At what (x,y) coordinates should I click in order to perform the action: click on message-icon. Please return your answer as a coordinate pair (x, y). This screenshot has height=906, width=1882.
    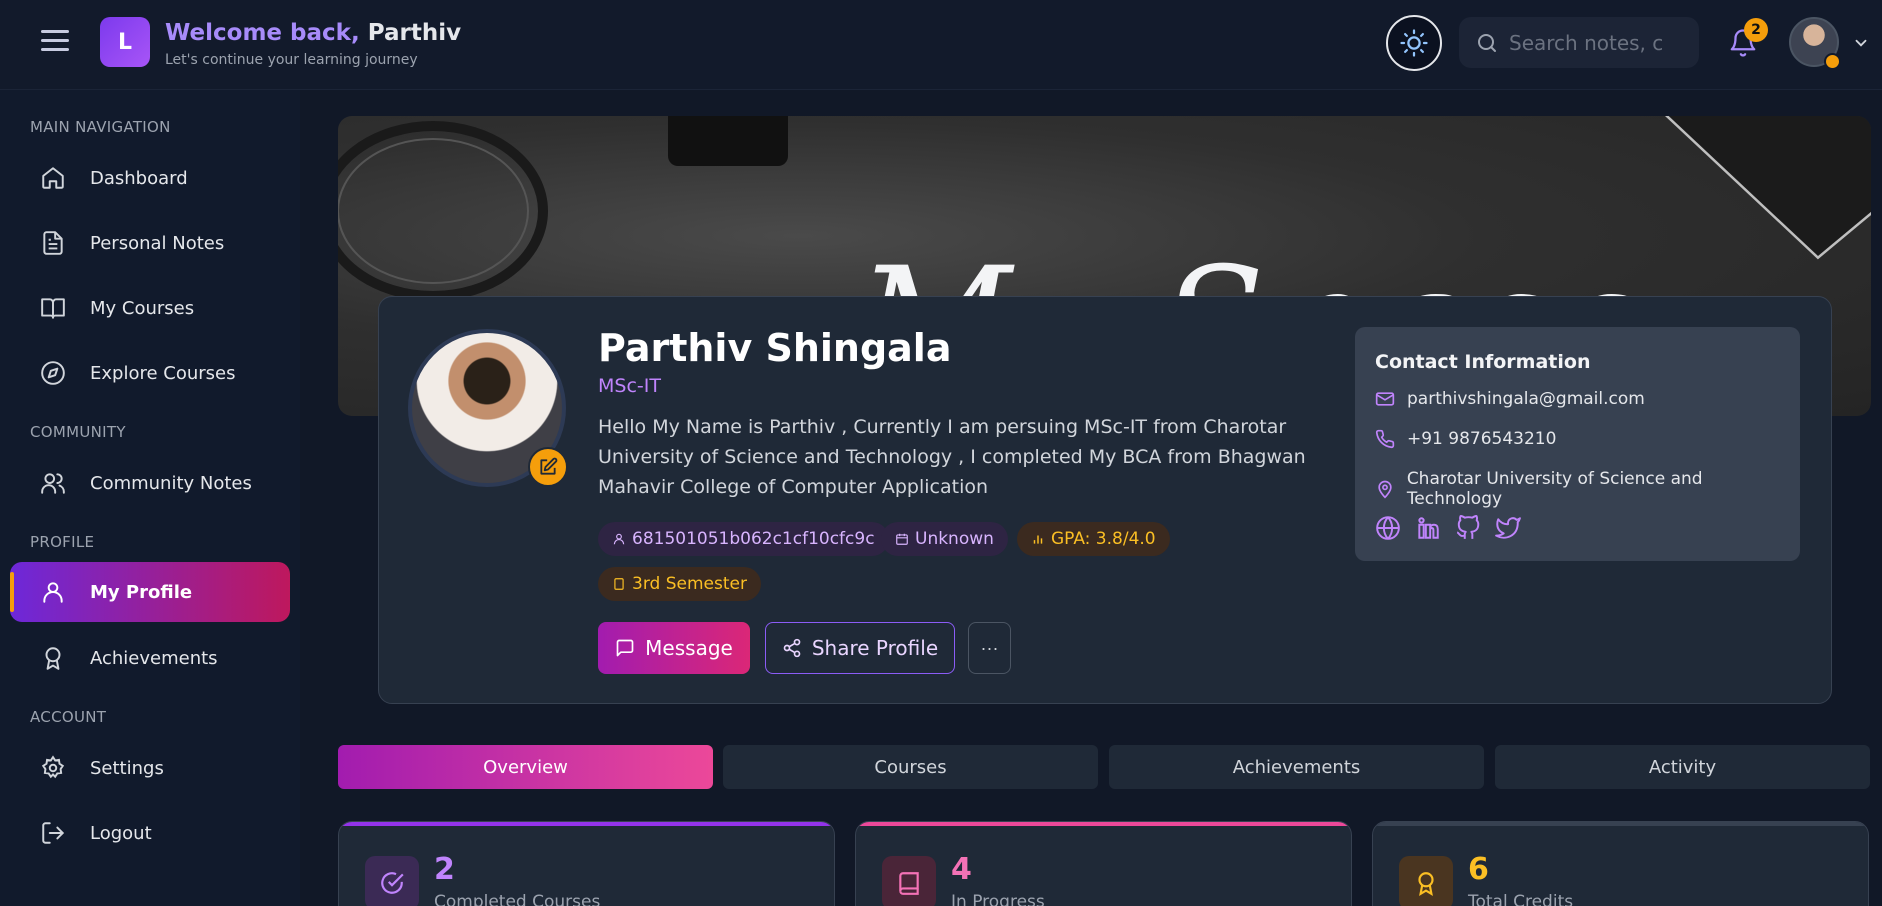
    Looking at the image, I should click on (625, 648).